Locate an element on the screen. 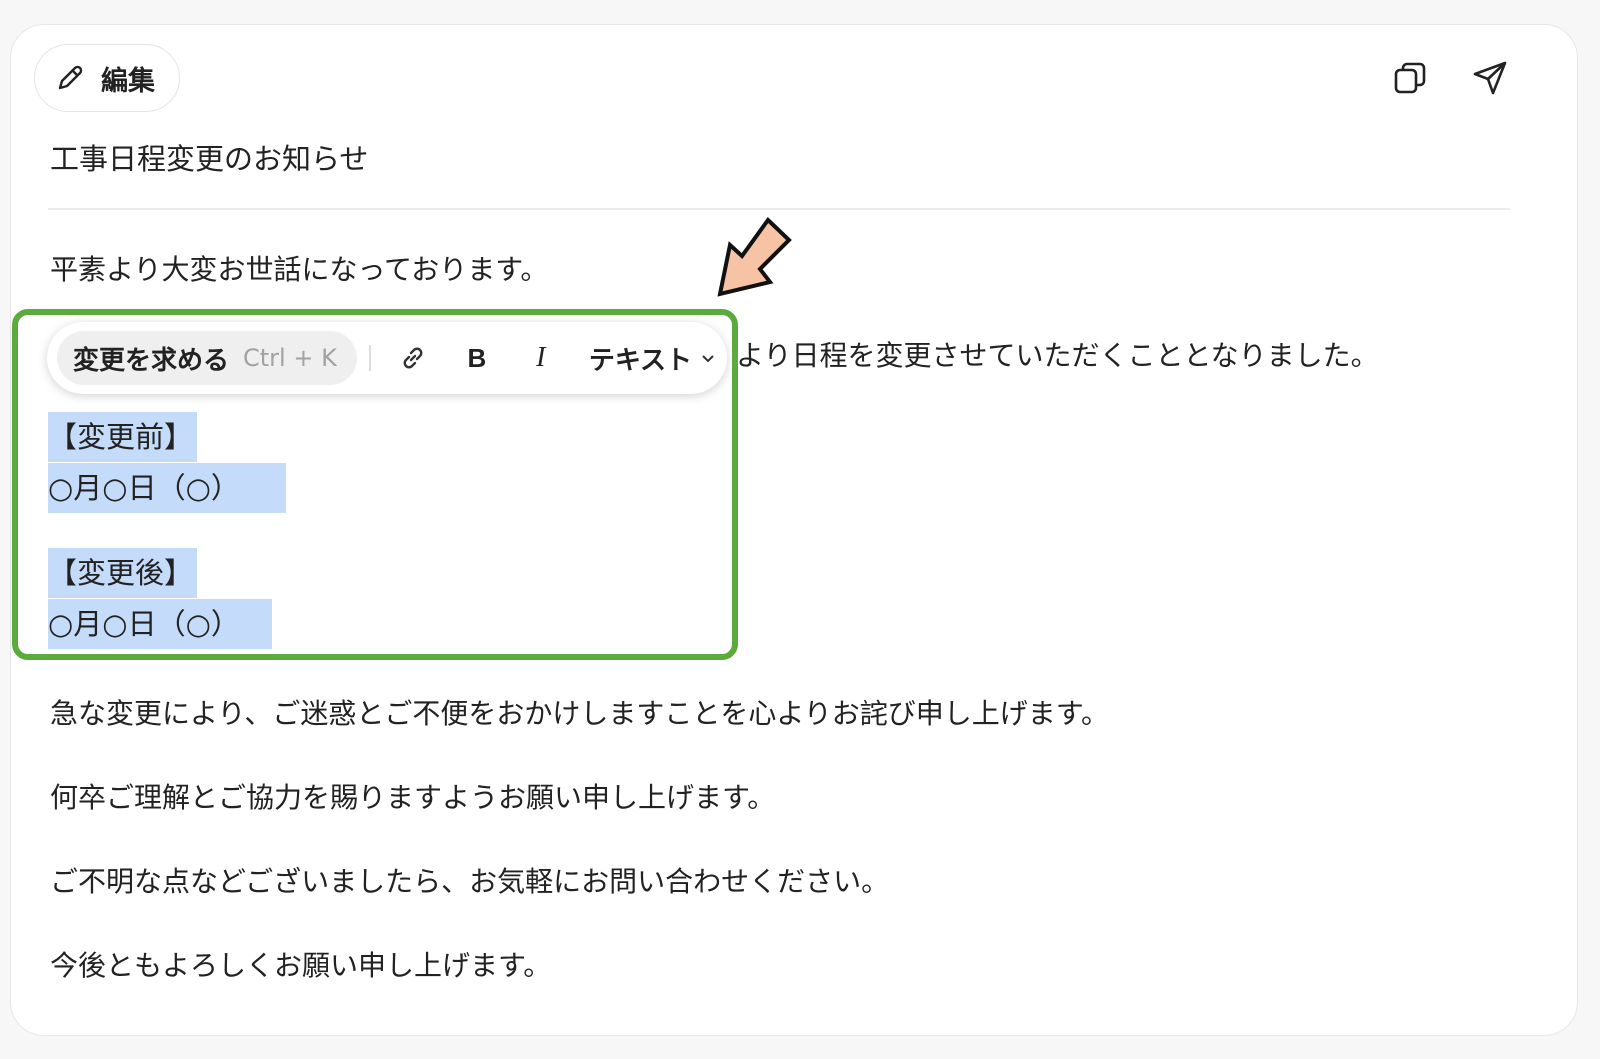 The height and width of the screenshot is (1059, 1600). send-icon is located at coordinates (1490, 78).